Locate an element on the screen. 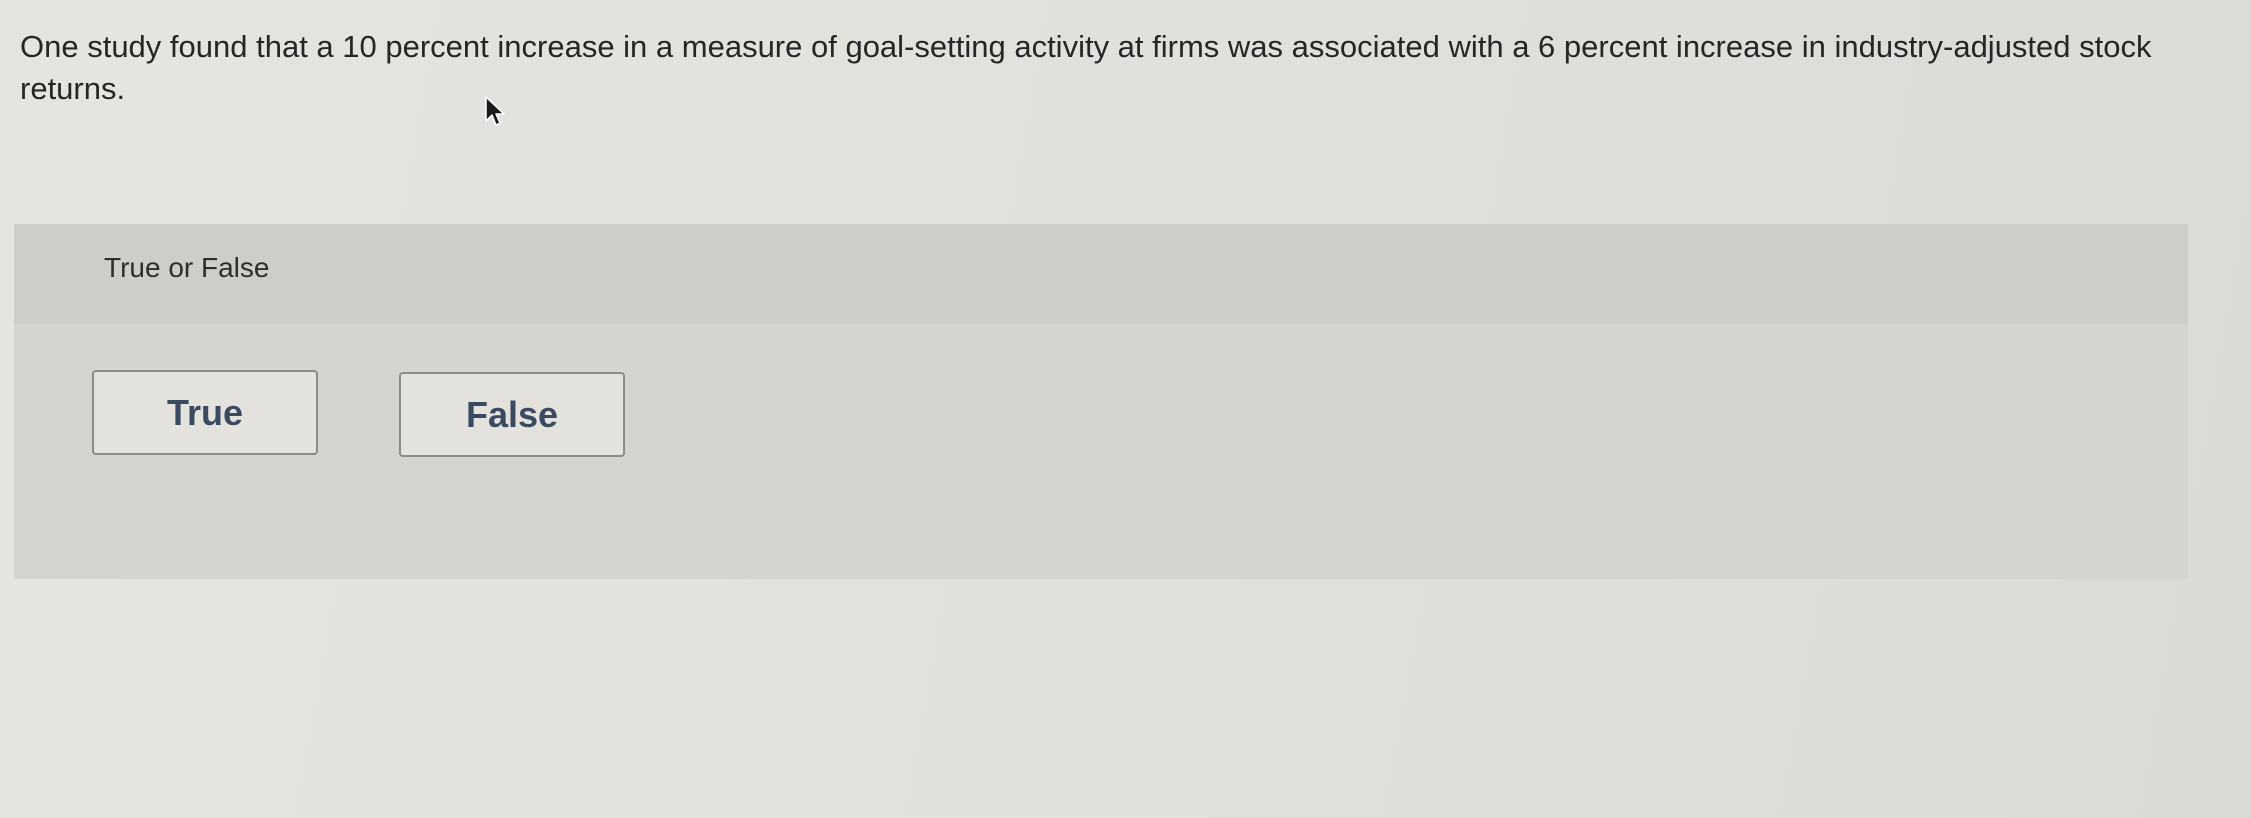 Image resolution: width=2251 pixels, height=818 pixels. false-button: False is located at coordinates (512, 414).